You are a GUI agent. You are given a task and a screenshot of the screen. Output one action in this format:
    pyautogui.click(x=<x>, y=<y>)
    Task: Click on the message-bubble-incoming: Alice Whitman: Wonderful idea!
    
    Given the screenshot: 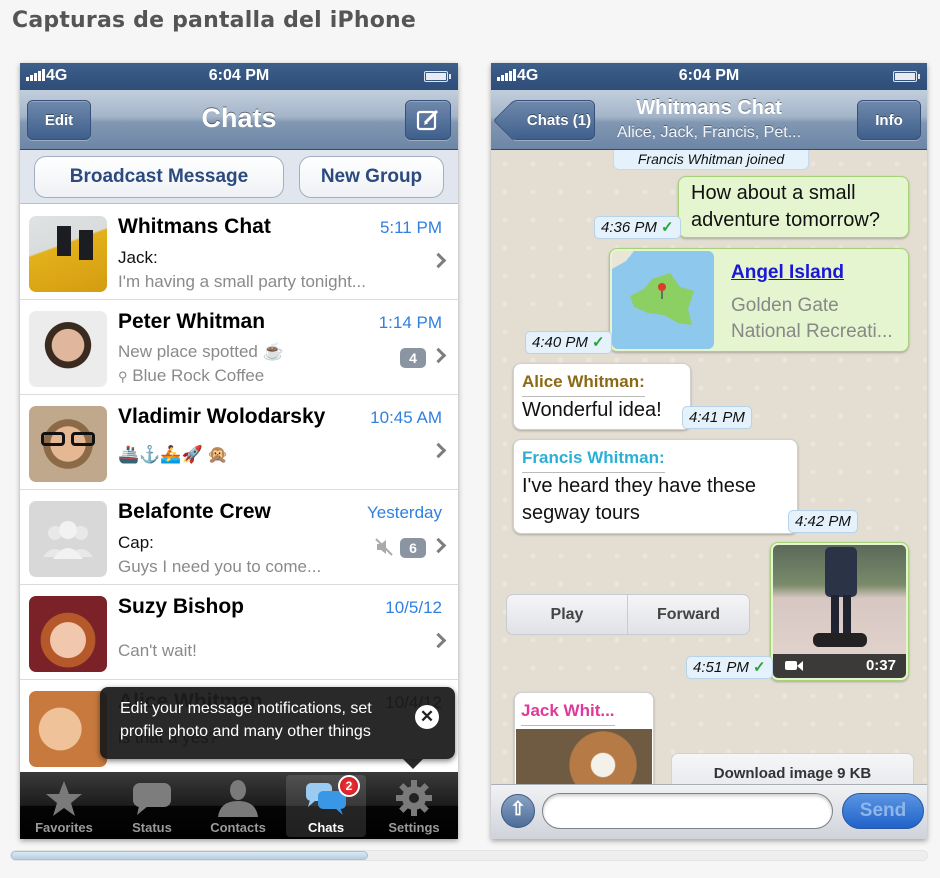 What is the action you would take?
    pyautogui.click(x=602, y=396)
    